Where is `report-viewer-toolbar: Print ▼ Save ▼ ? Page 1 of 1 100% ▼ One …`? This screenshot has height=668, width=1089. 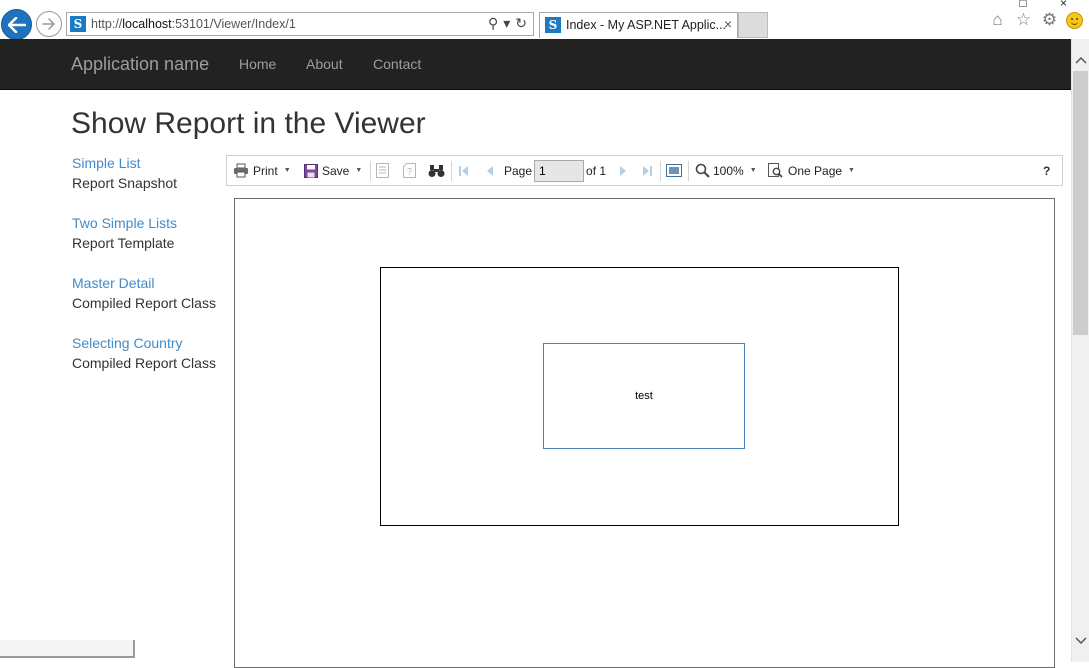
report-viewer-toolbar: Print ▼ Save ▼ ? Page 1 of 1 100% ▼ One … is located at coordinates (644, 170).